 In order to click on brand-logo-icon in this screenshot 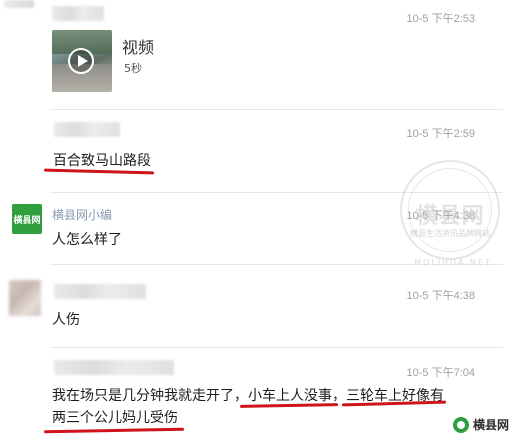, I will do `click(460, 424)`.